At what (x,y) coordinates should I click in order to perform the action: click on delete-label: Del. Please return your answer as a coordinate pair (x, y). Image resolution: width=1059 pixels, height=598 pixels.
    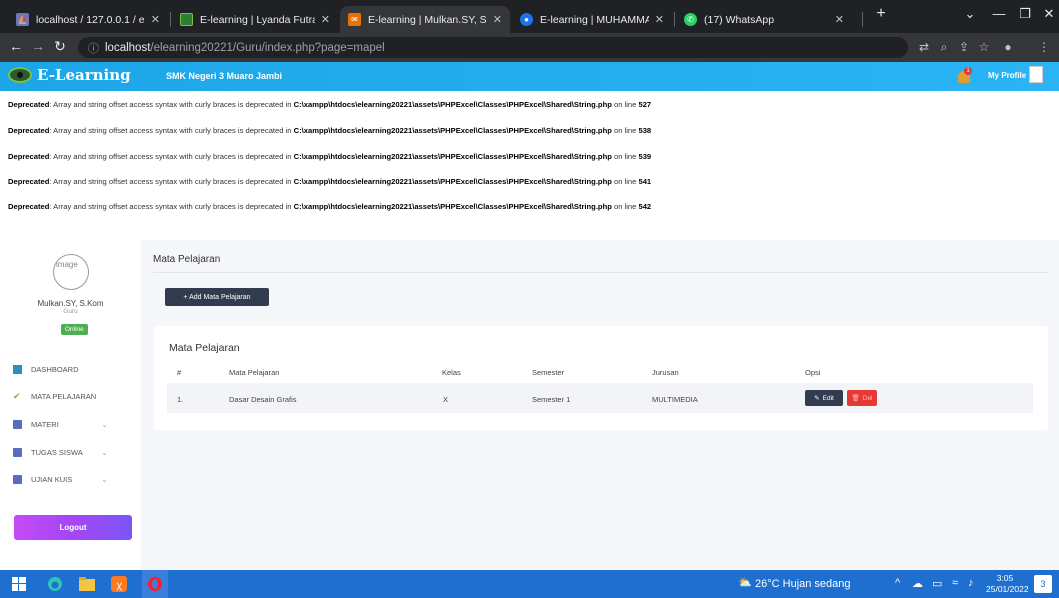
    Looking at the image, I should click on (867, 398).